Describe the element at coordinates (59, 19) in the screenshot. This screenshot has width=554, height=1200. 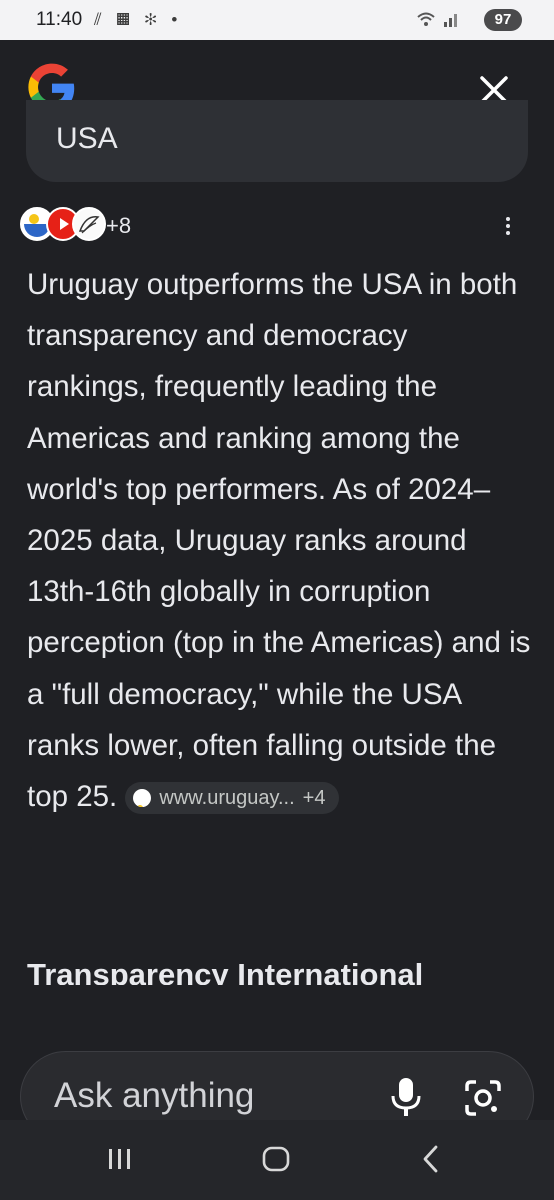
I see `status-time: 11:40` at that location.